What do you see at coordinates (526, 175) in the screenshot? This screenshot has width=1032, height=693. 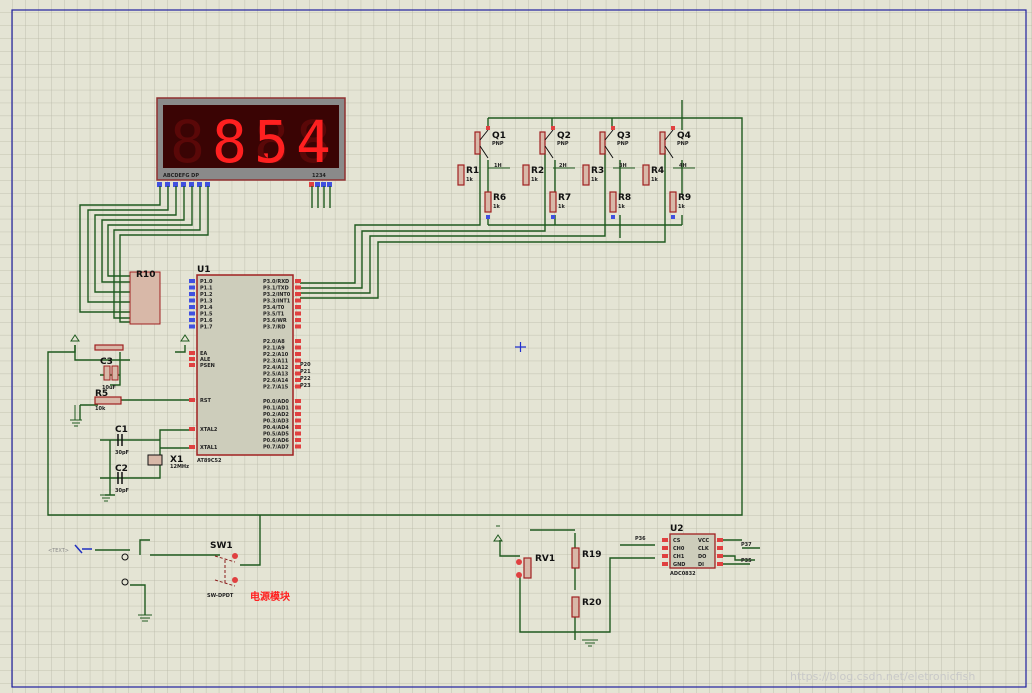 I see `resistor-r2` at bounding box center [526, 175].